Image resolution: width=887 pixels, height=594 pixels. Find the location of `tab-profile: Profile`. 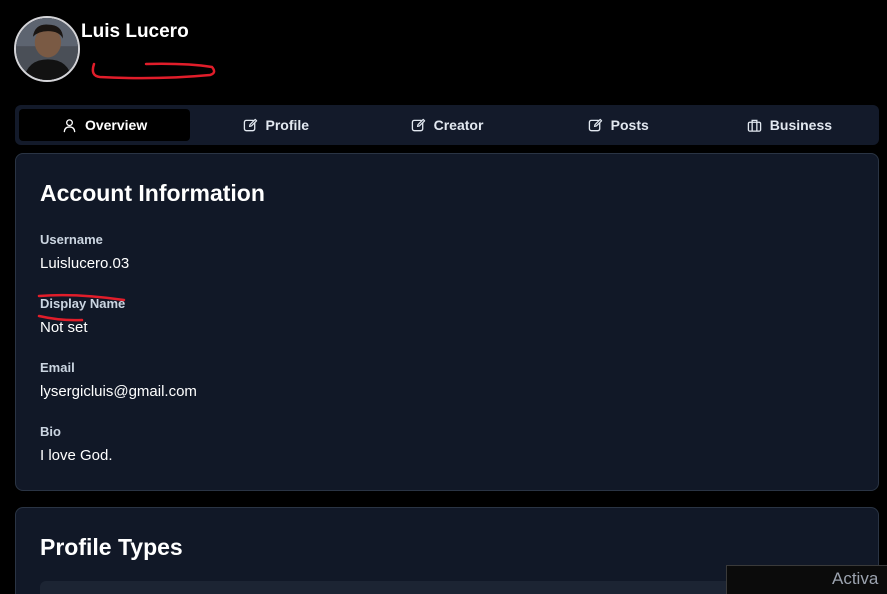

tab-profile: Profile is located at coordinates (275, 125).